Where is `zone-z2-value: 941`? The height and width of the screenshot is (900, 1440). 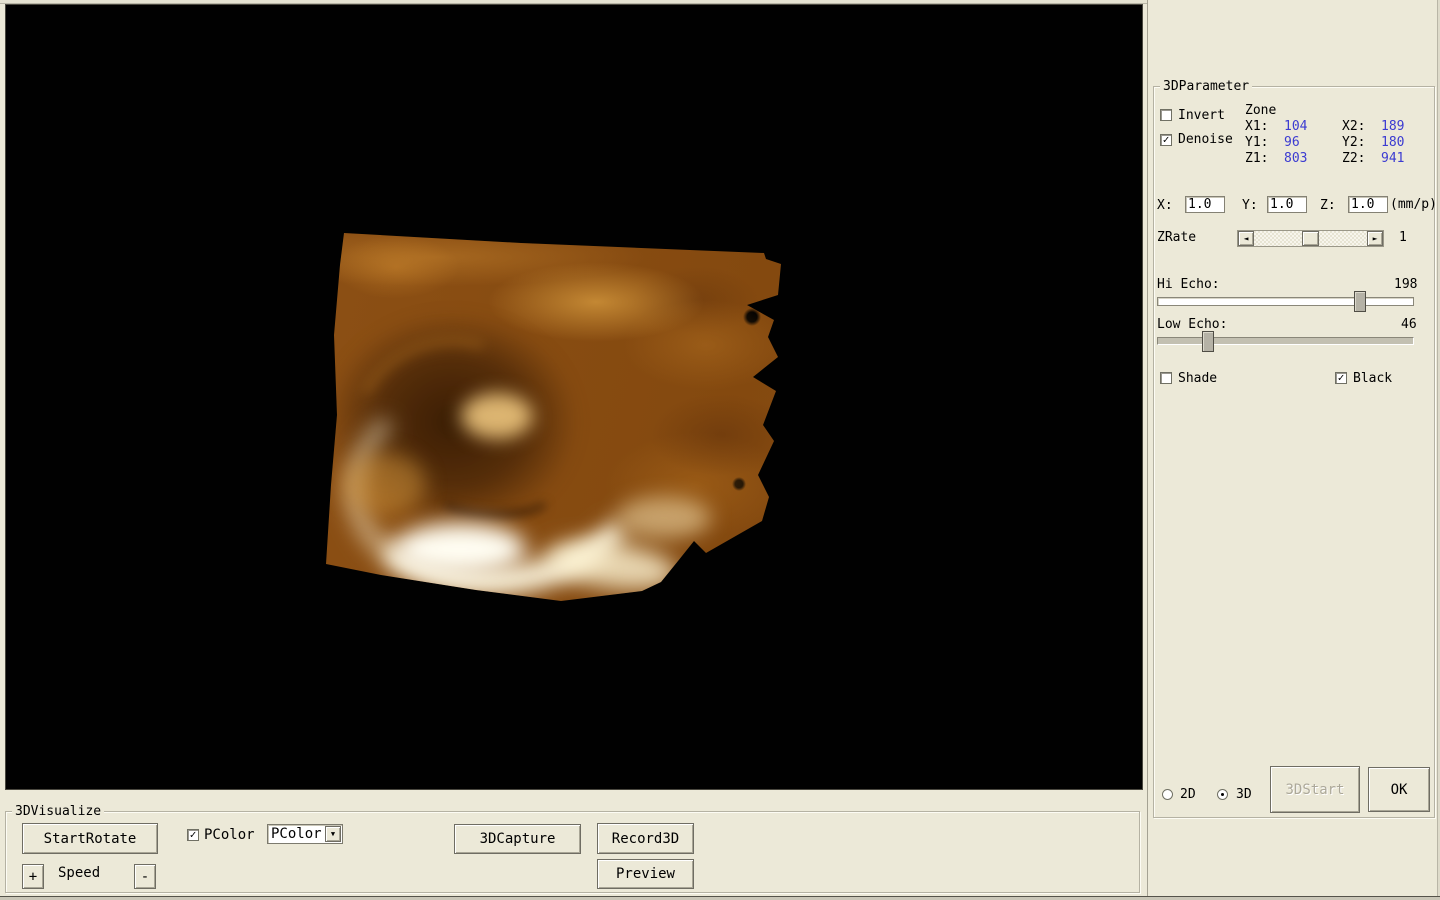
zone-z2-value: 941 is located at coordinates (1393, 158).